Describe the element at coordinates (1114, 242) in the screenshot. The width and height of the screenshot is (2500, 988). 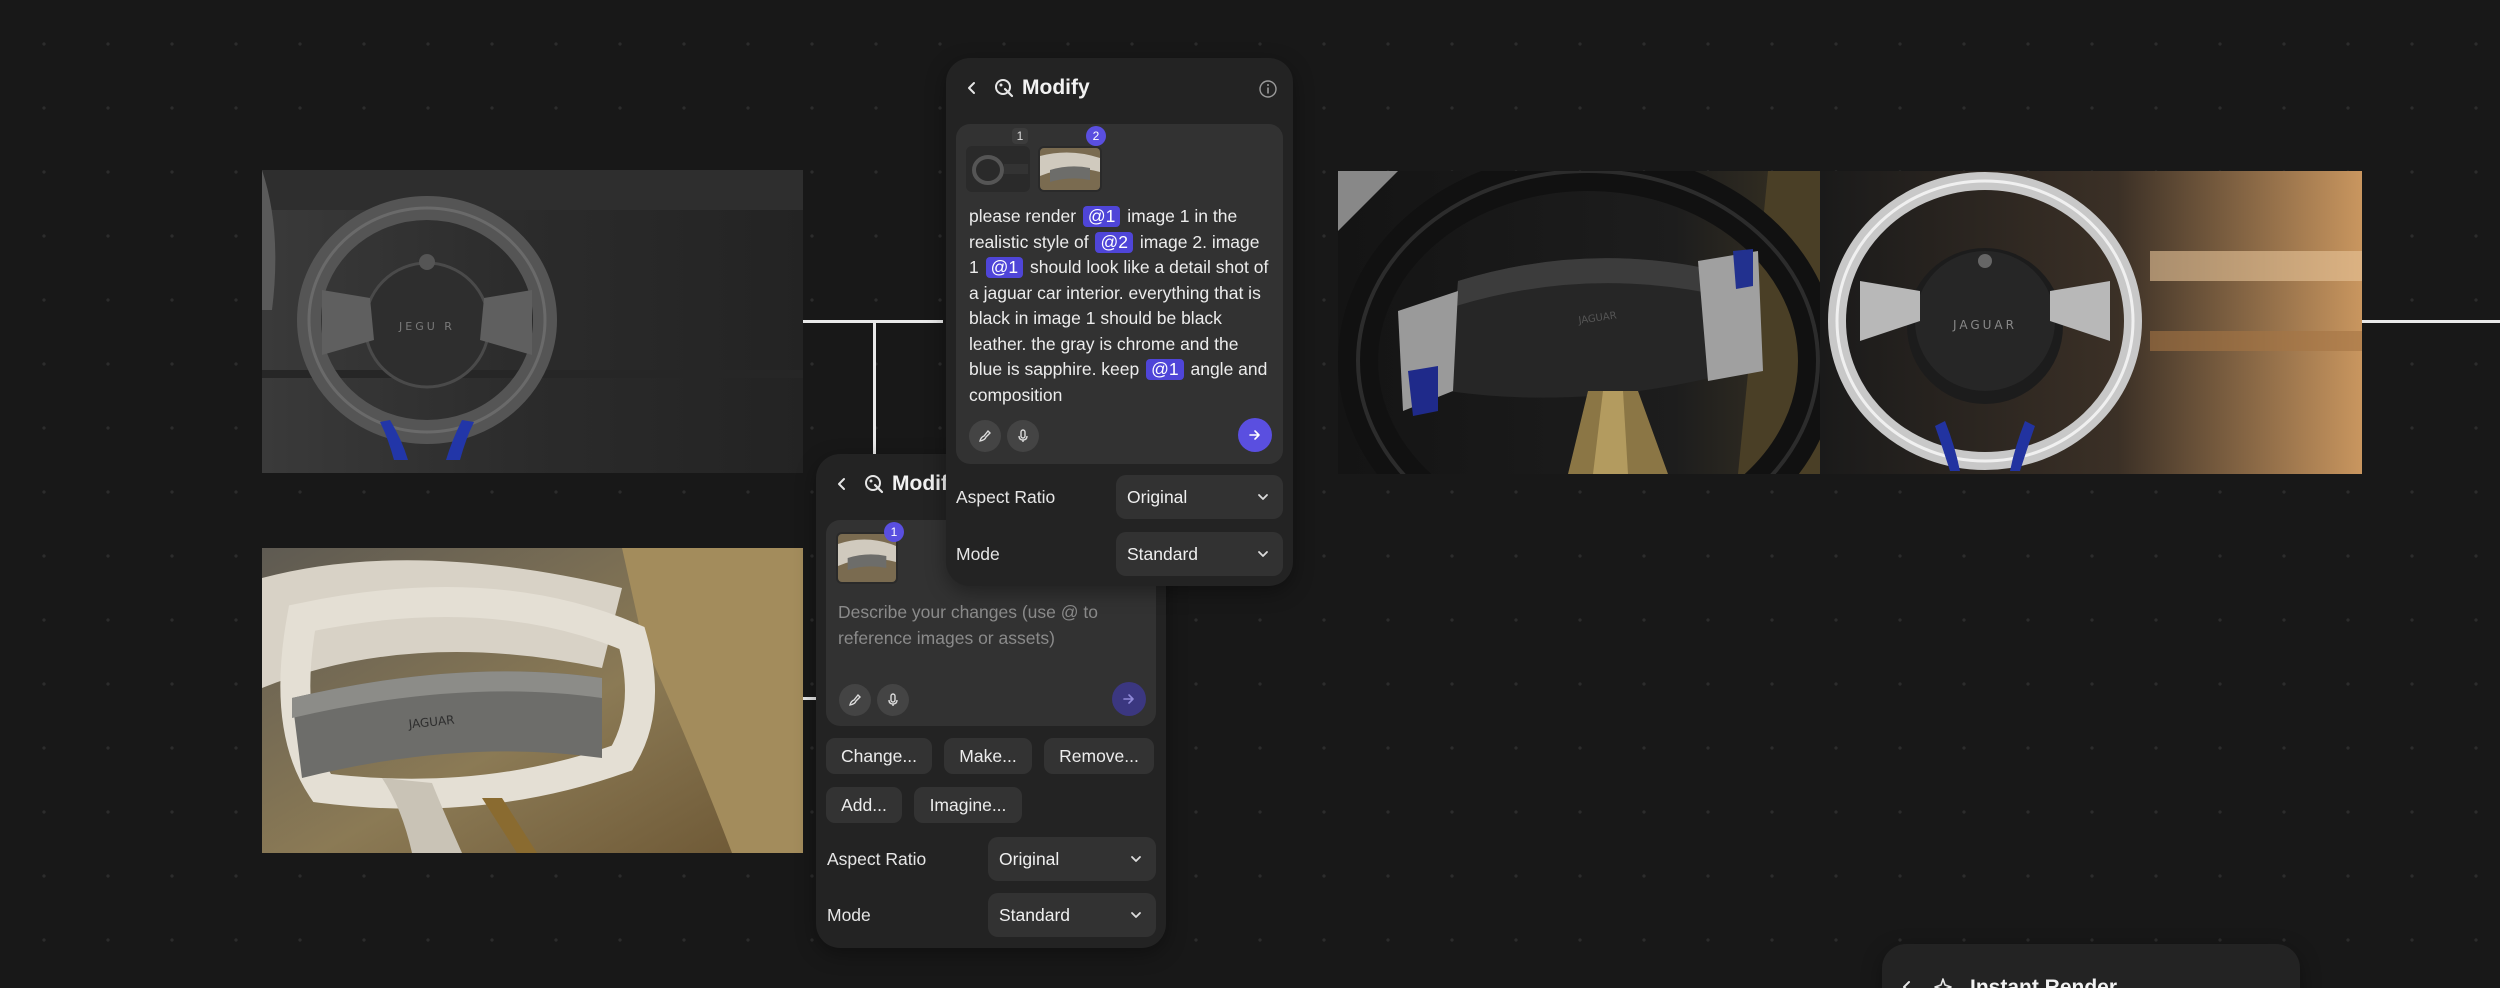
I see `reference-chip: @2` at that location.